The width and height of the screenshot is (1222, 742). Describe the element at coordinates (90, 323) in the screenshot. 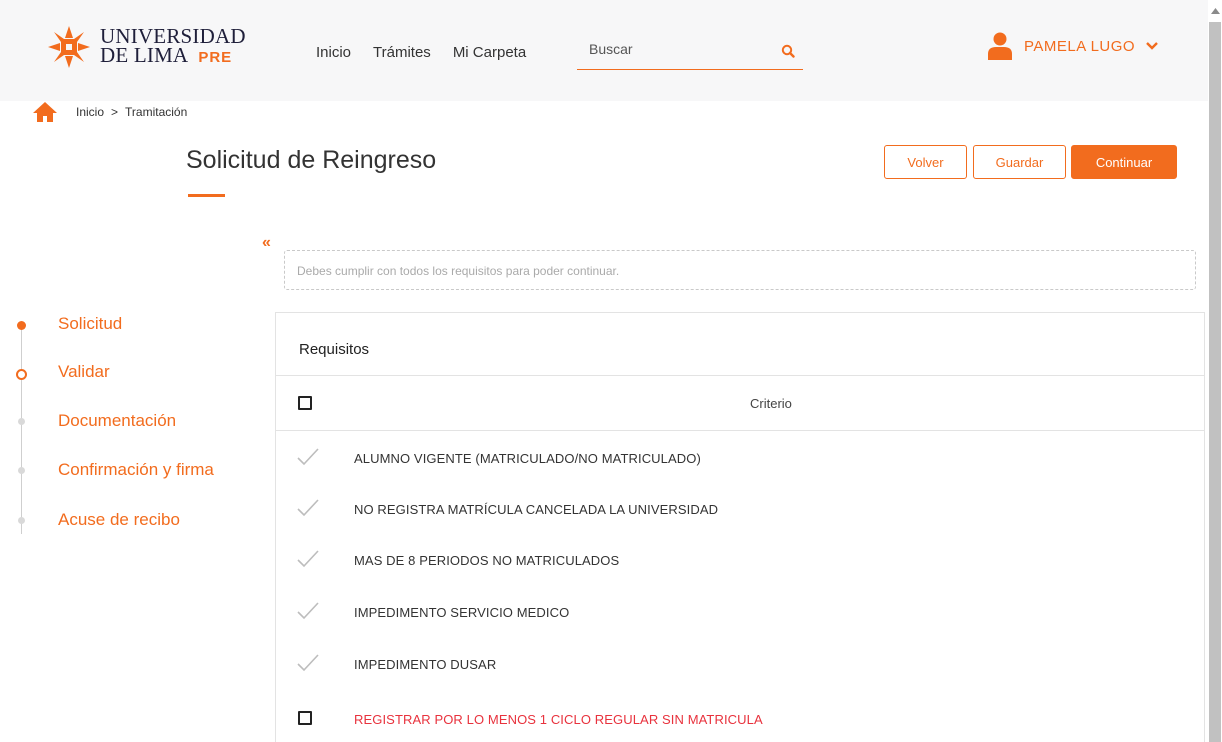

I see `step-label: Solicitud` at that location.